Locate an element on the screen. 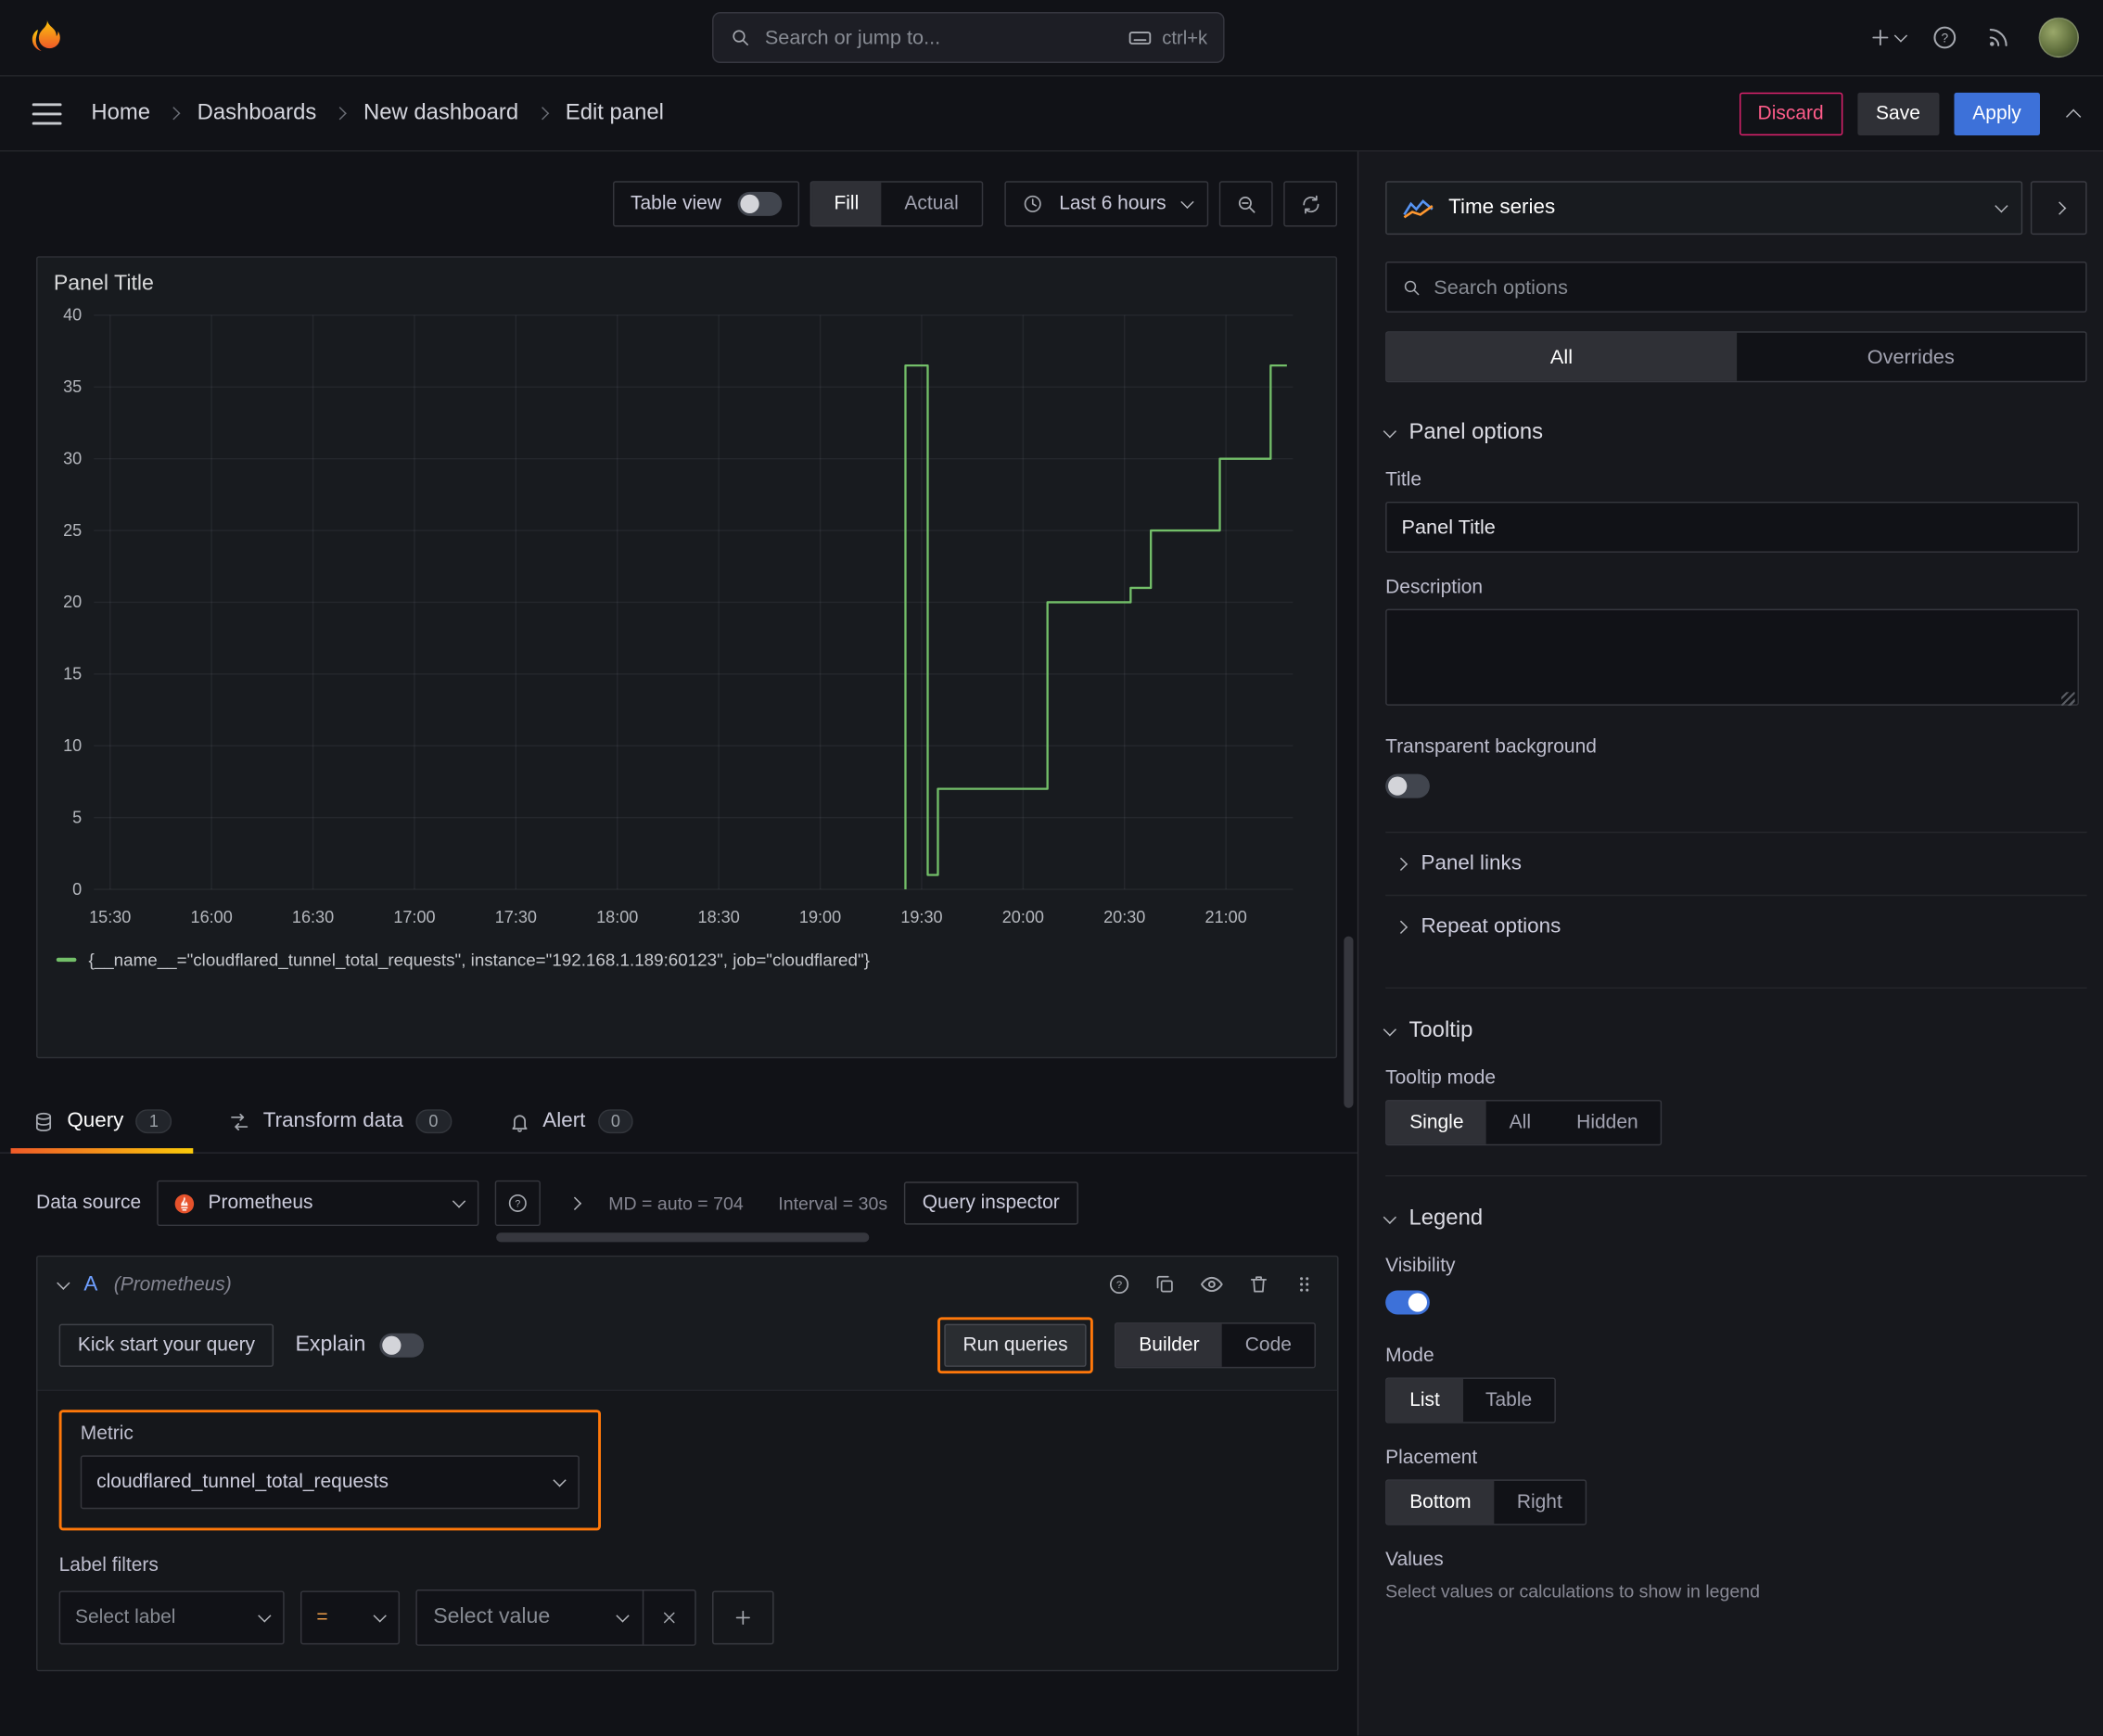  select-value-dropdown: Select value is located at coordinates (530, 1617).